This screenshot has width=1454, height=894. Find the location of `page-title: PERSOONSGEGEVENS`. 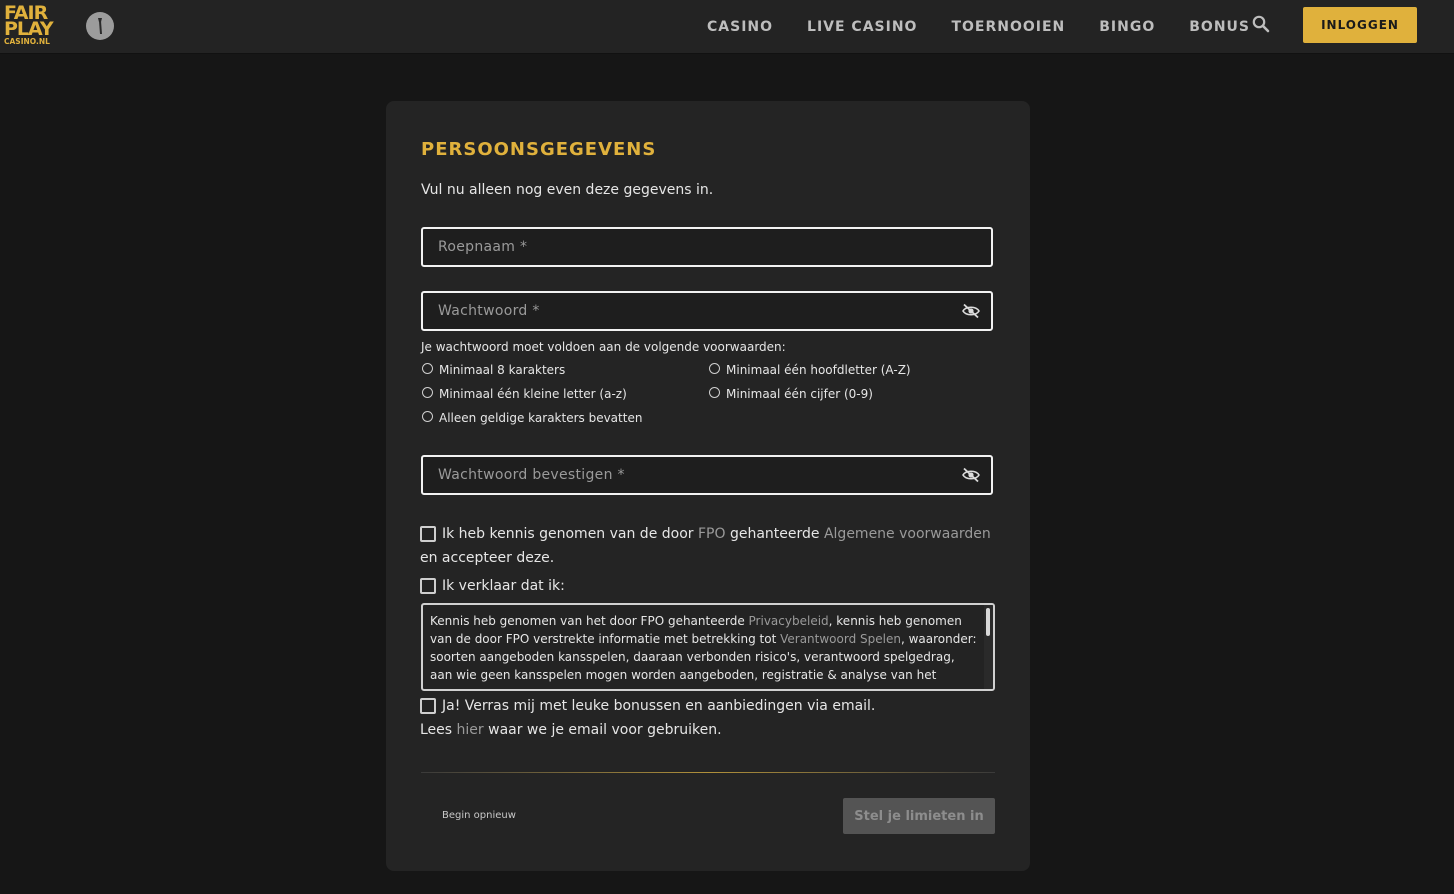

page-title: PERSOONSGEGEVENS is located at coordinates (539, 149).